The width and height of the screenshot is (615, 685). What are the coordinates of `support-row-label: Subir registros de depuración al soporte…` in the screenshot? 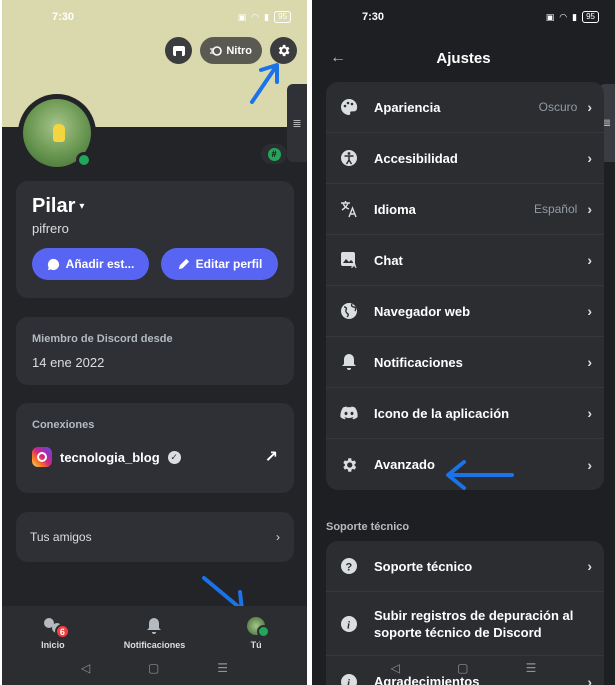 It's located at (474, 623).